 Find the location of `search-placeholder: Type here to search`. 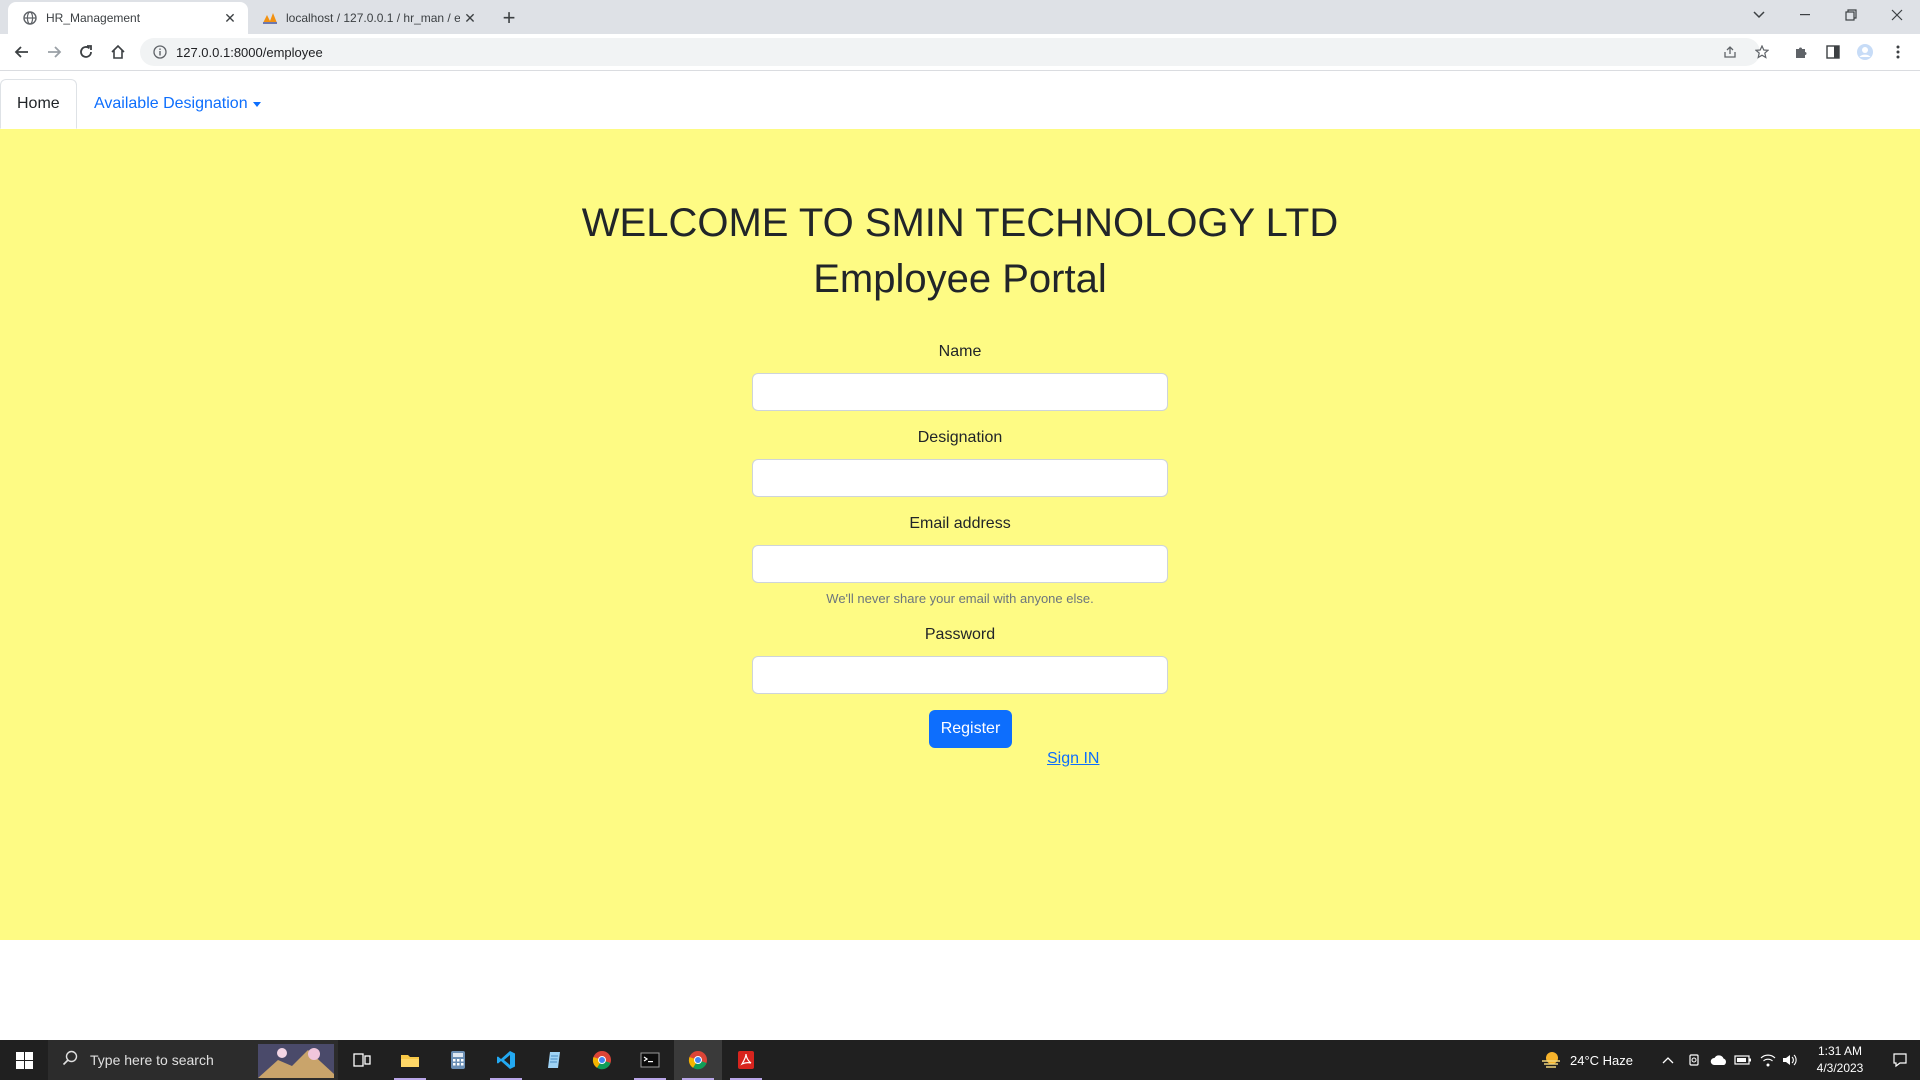

search-placeholder: Type here to search is located at coordinates (152, 1060).